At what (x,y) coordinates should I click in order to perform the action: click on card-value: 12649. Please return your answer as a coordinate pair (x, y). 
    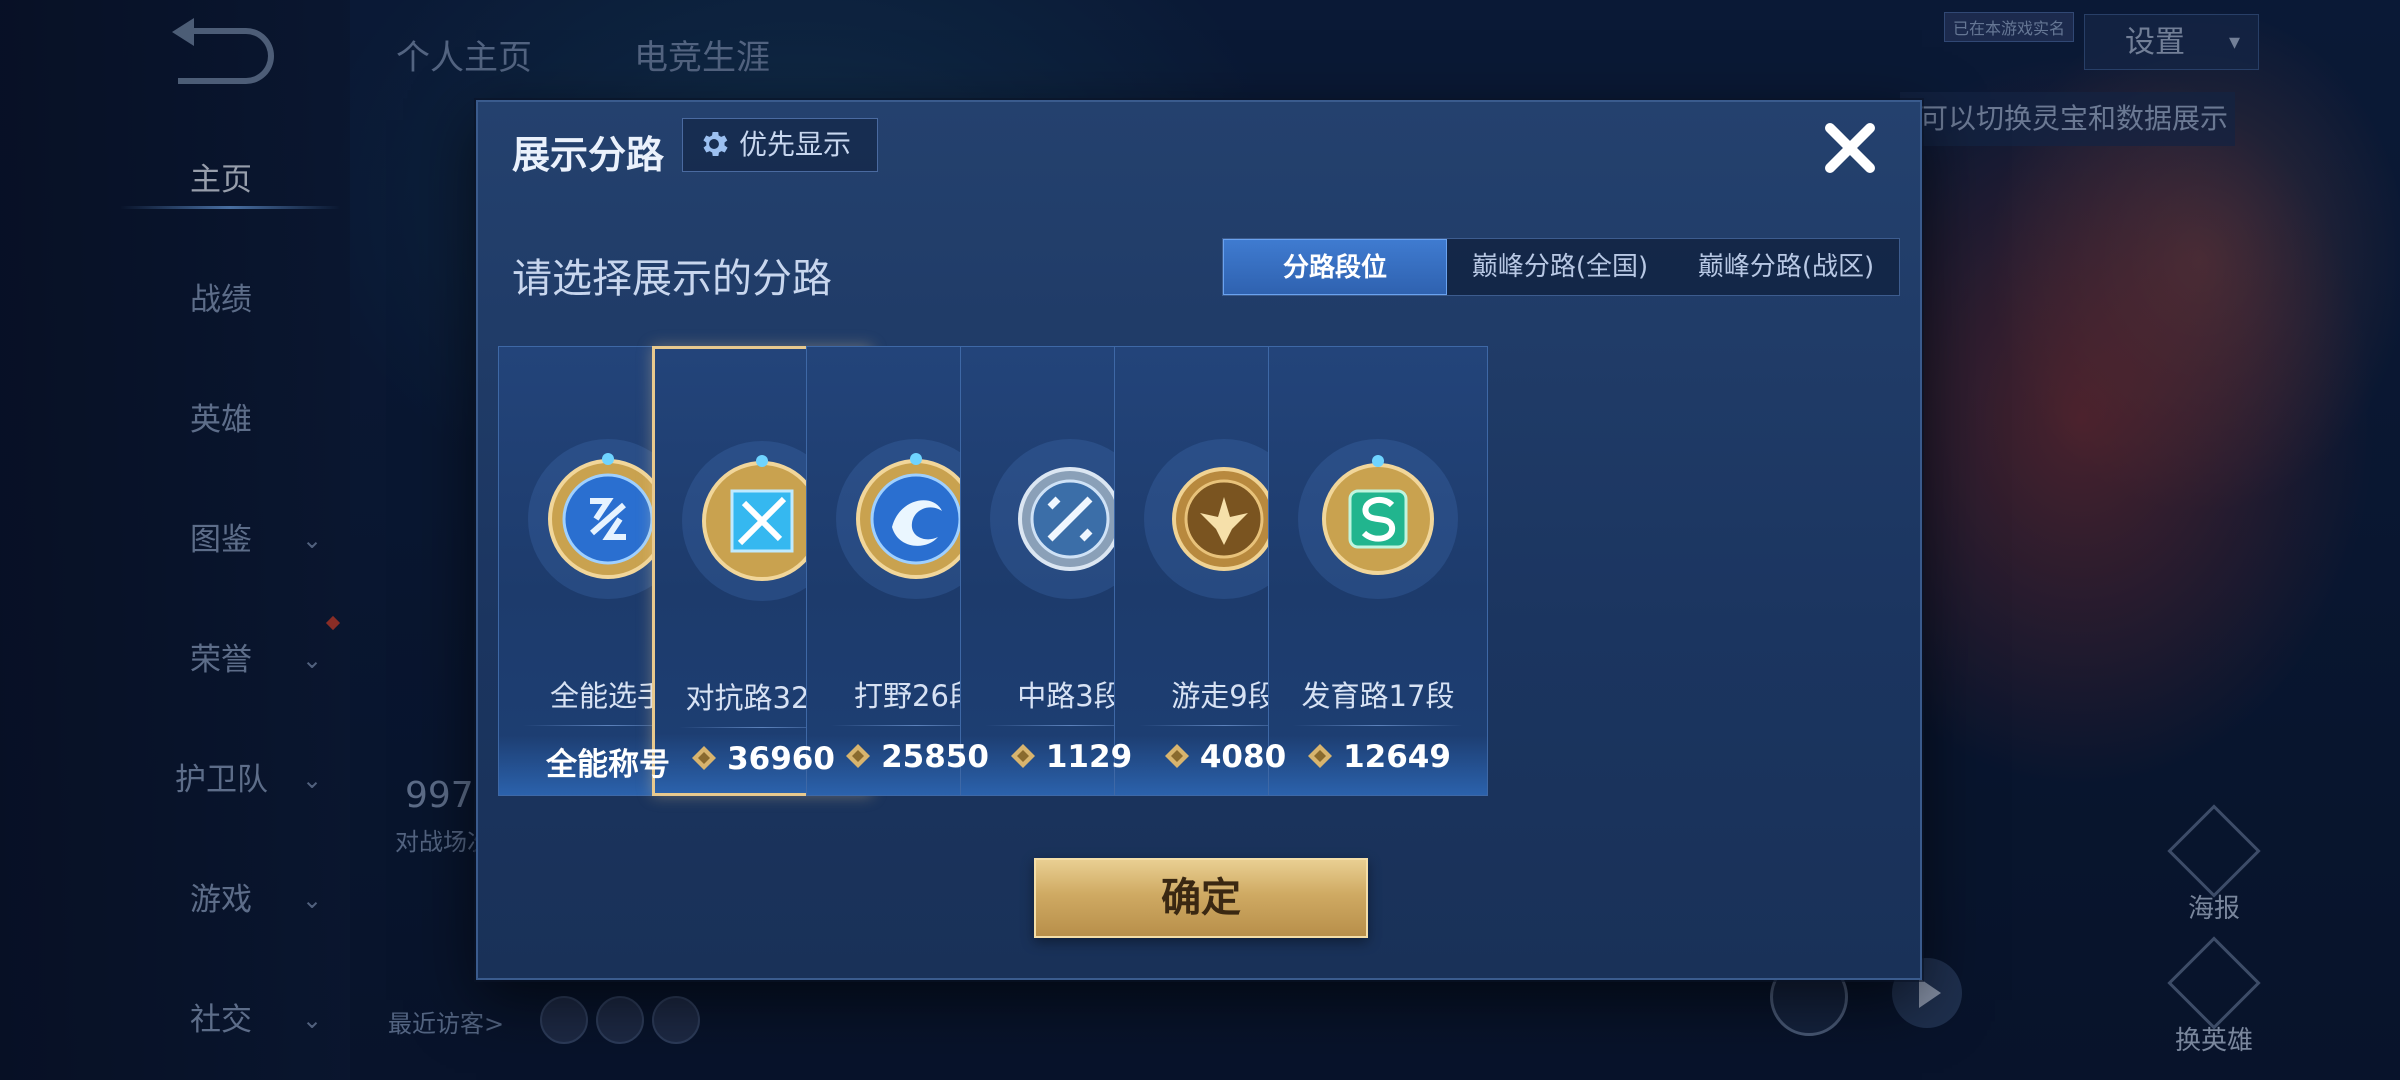
    Looking at the image, I should click on (1378, 757).